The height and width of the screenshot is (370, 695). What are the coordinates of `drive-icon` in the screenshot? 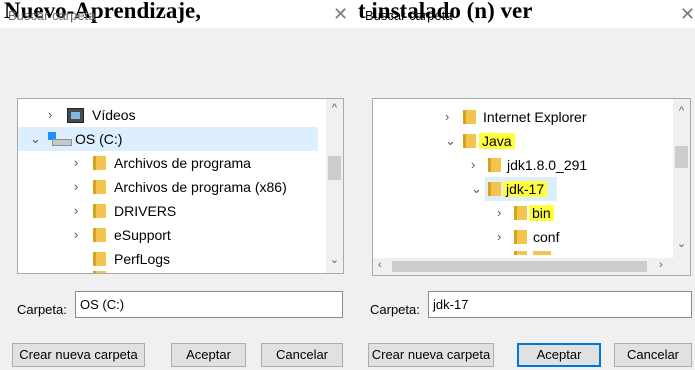 It's located at (60, 139).